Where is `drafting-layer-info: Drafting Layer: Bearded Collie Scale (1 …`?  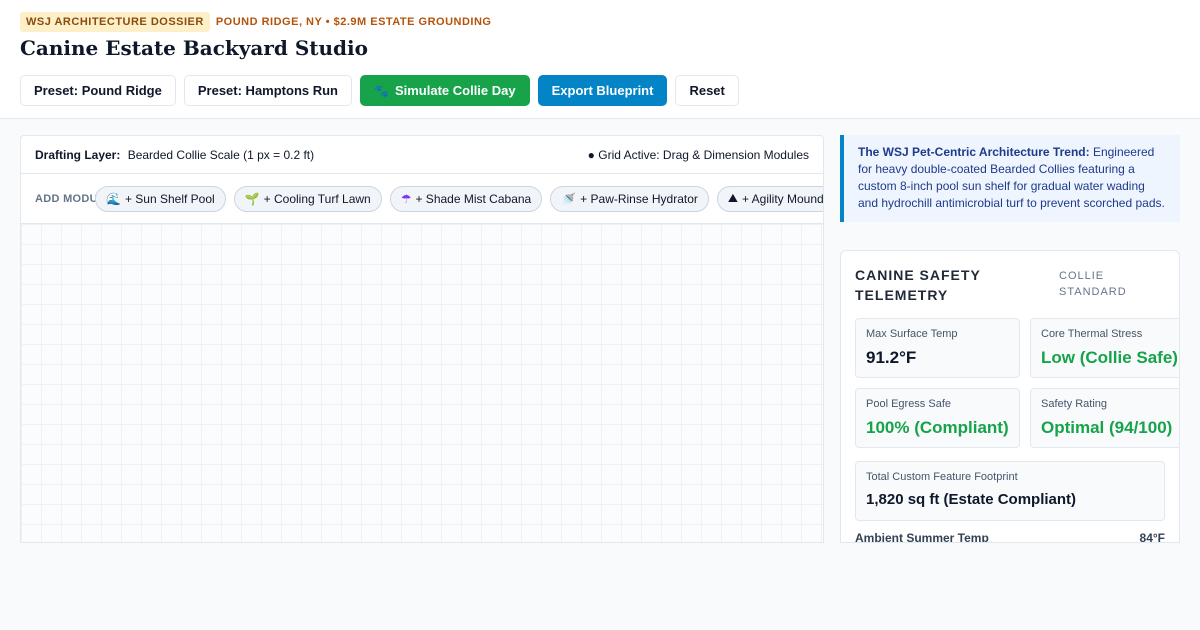
drafting-layer-info: Drafting Layer: Bearded Collie Scale (1 … is located at coordinates (174, 155).